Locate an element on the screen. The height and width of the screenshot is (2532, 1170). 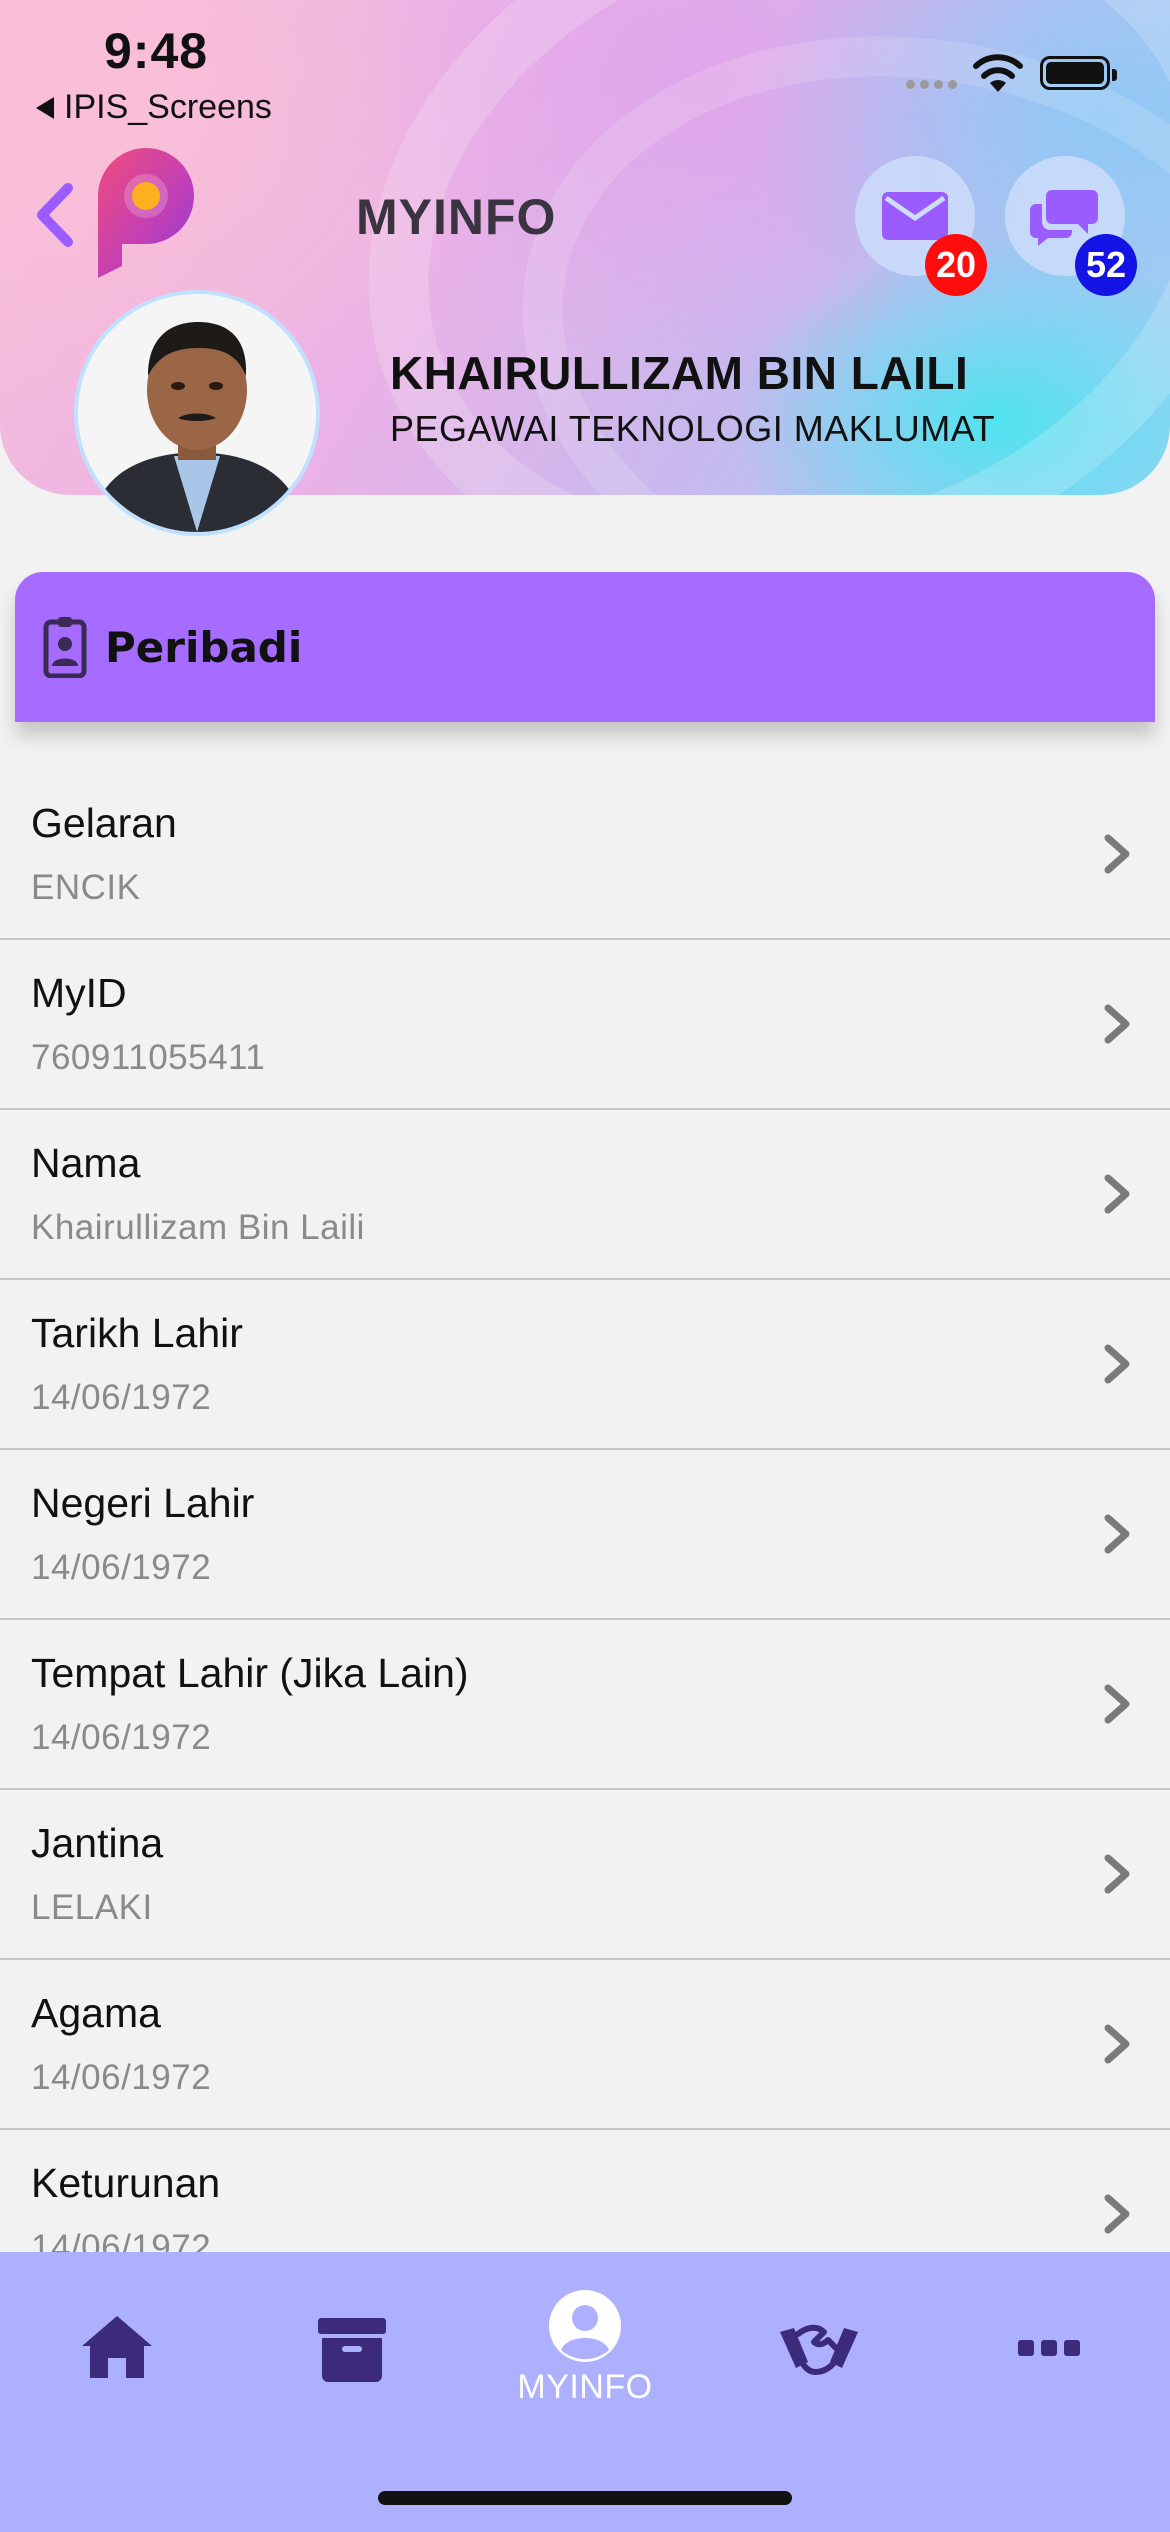
battery-icon is located at coordinates (1078, 73).